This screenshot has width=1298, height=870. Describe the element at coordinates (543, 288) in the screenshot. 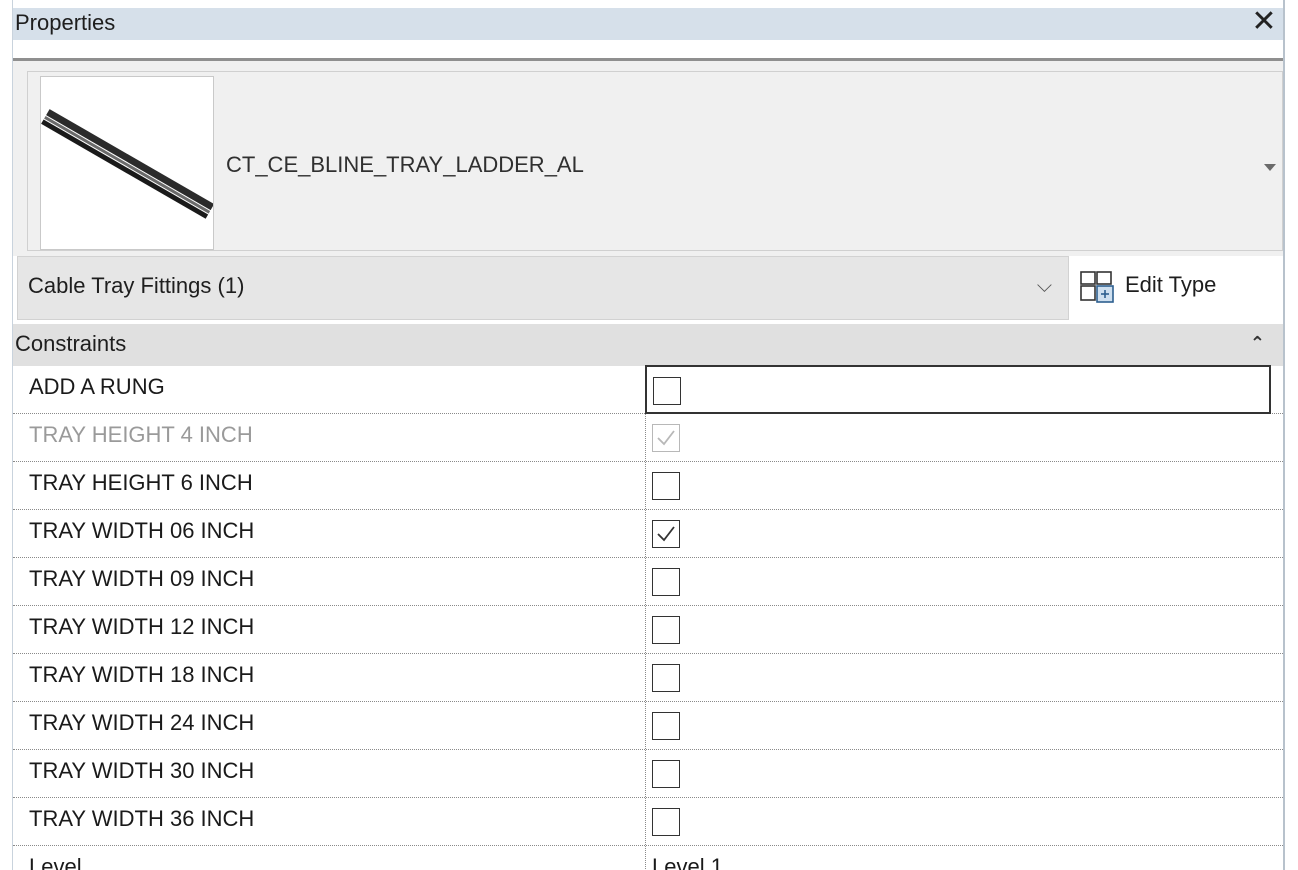

I see `category-filter-select: Cable Tray Fittings (1) ⌵` at that location.